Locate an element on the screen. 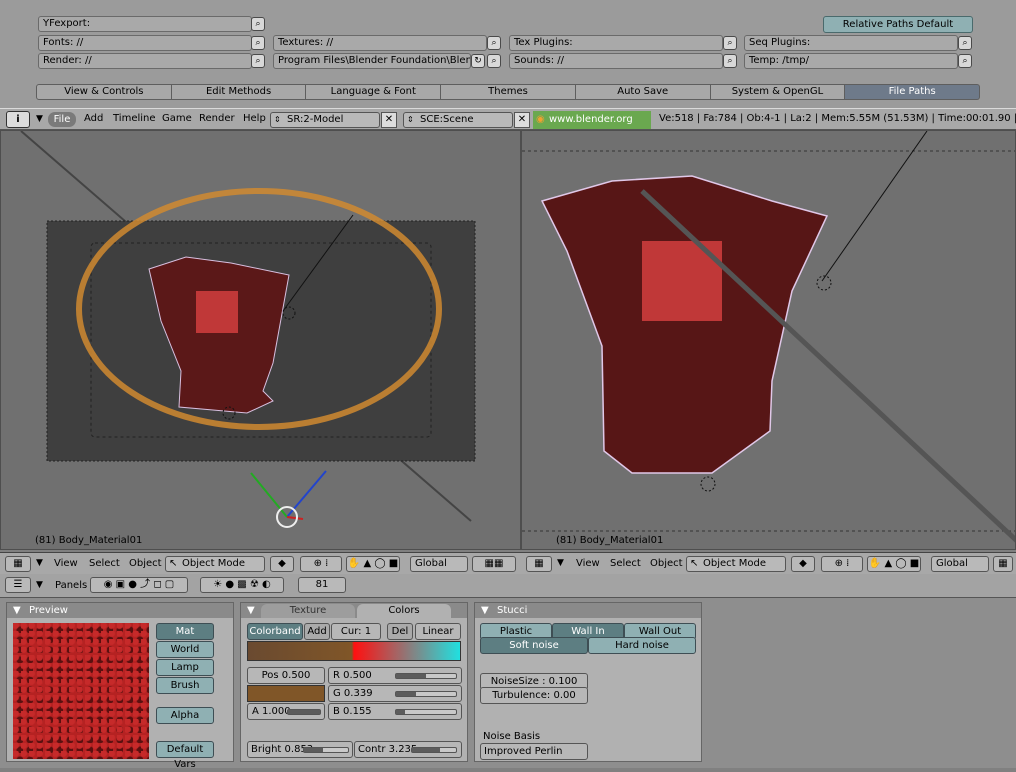 The height and width of the screenshot is (772, 1016). menu-help: Help is located at coordinates (254, 118).